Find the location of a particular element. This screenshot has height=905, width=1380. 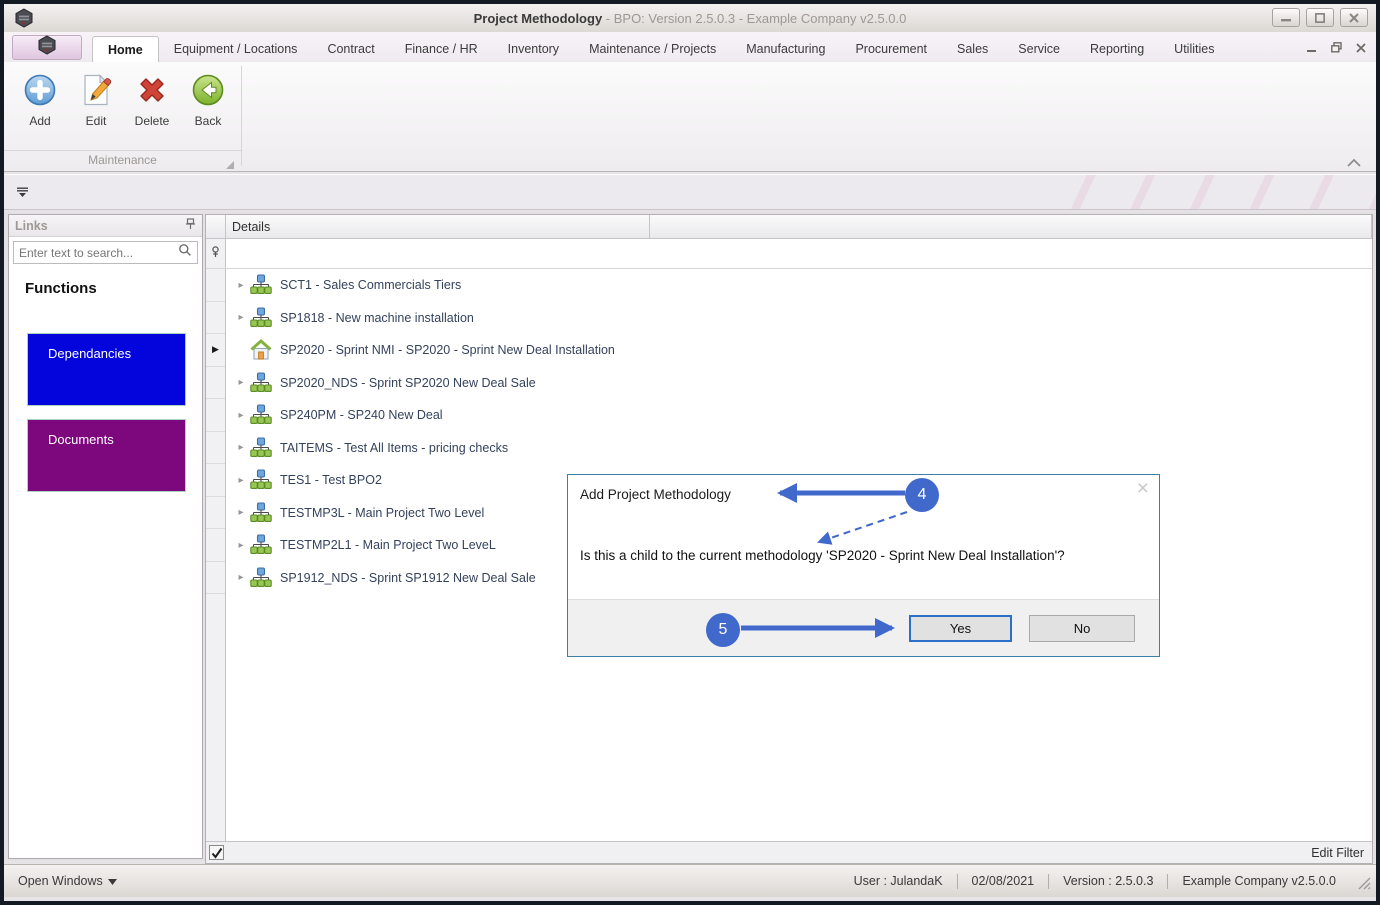

selected-row-indicator: ▶ is located at coordinates (215, 350).